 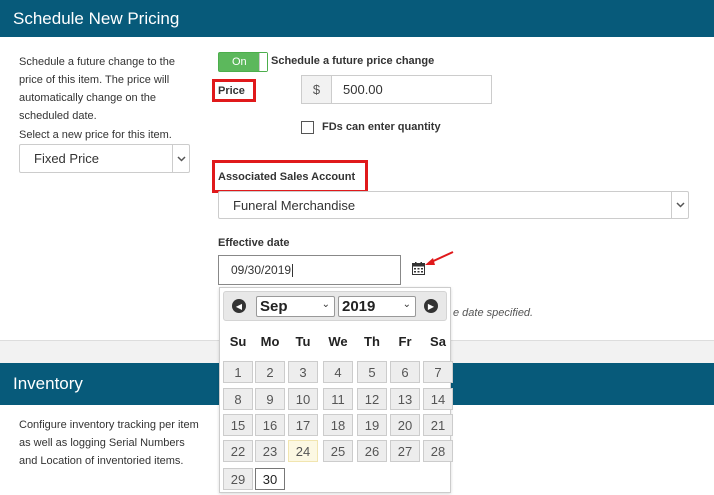 I want to click on schedule-section-header: Schedule New Pricing, so click(x=357, y=18).